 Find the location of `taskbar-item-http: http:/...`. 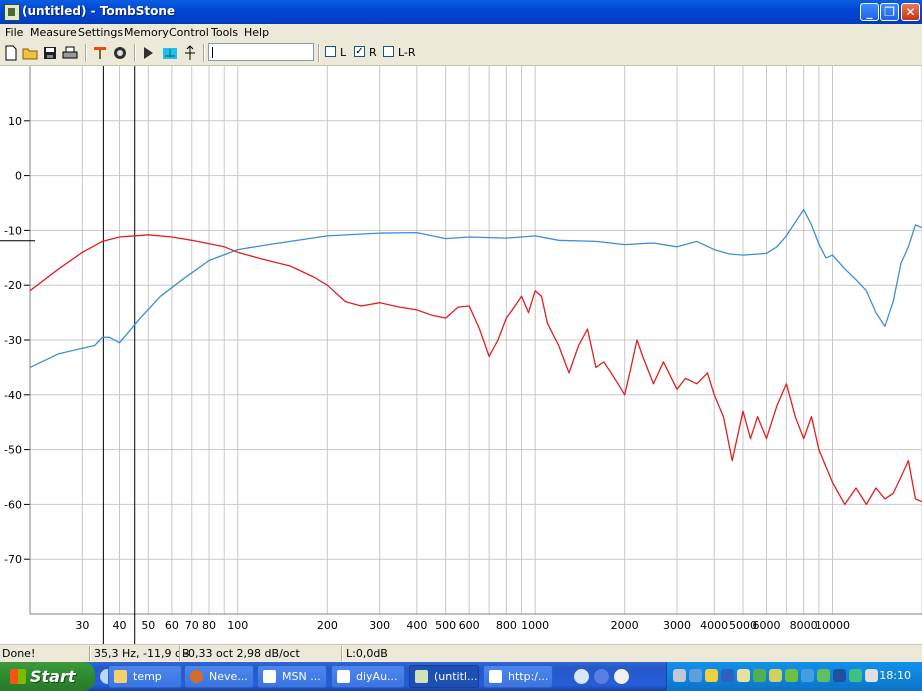

taskbar-item-http: http:/... is located at coordinates (518, 676).